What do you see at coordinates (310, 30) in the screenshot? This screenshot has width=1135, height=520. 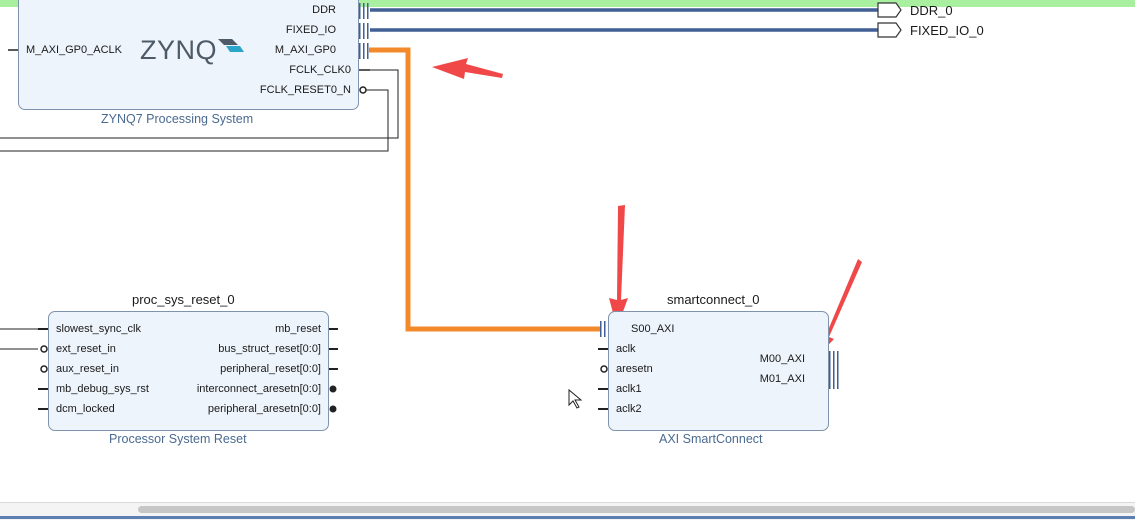 I see `zynq-port-fixed-io: FIXED_IO` at bounding box center [310, 30].